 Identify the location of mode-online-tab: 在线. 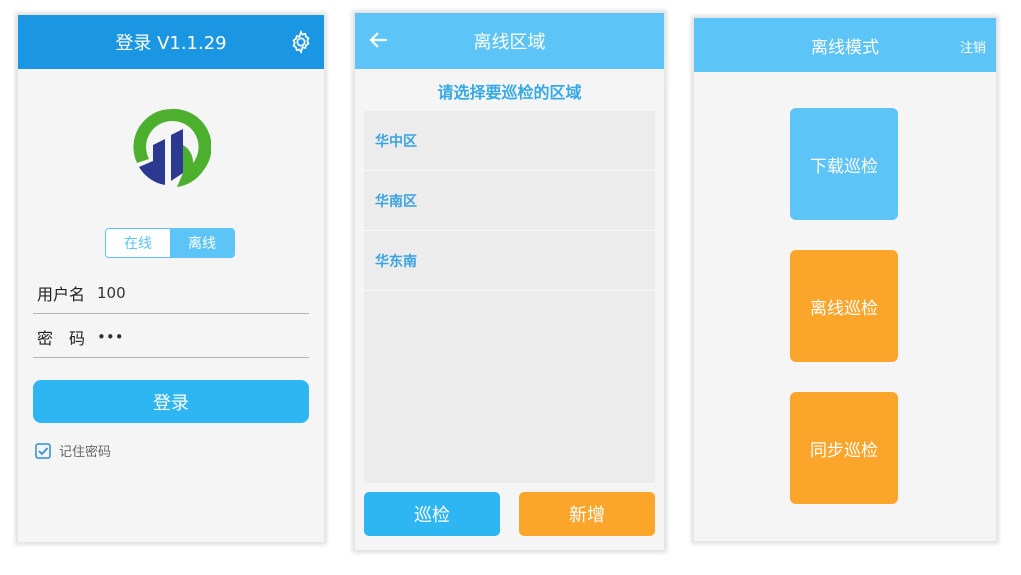
(138, 243).